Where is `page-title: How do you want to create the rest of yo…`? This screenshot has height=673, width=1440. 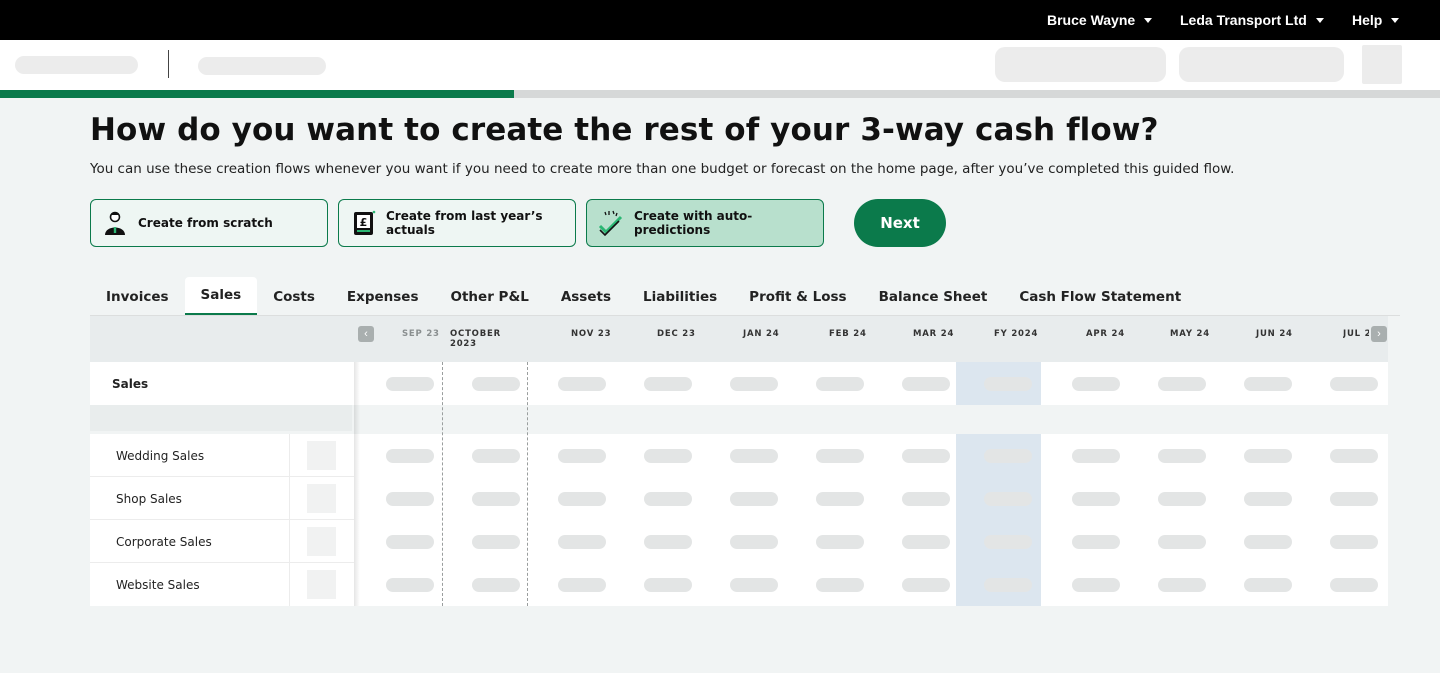
page-title: How do you want to create the rest of yo… is located at coordinates (624, 130).